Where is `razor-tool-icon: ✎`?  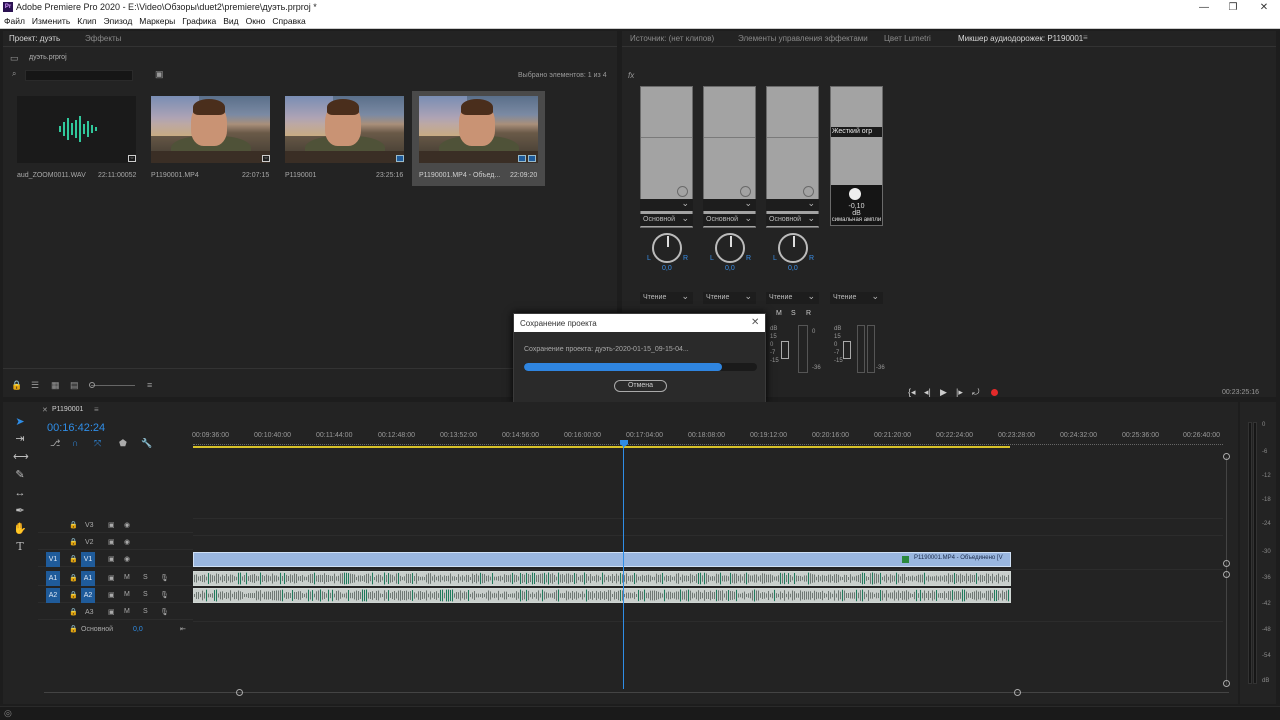 razor-tool-icon: ✎ is located at coordinates (20, 475).